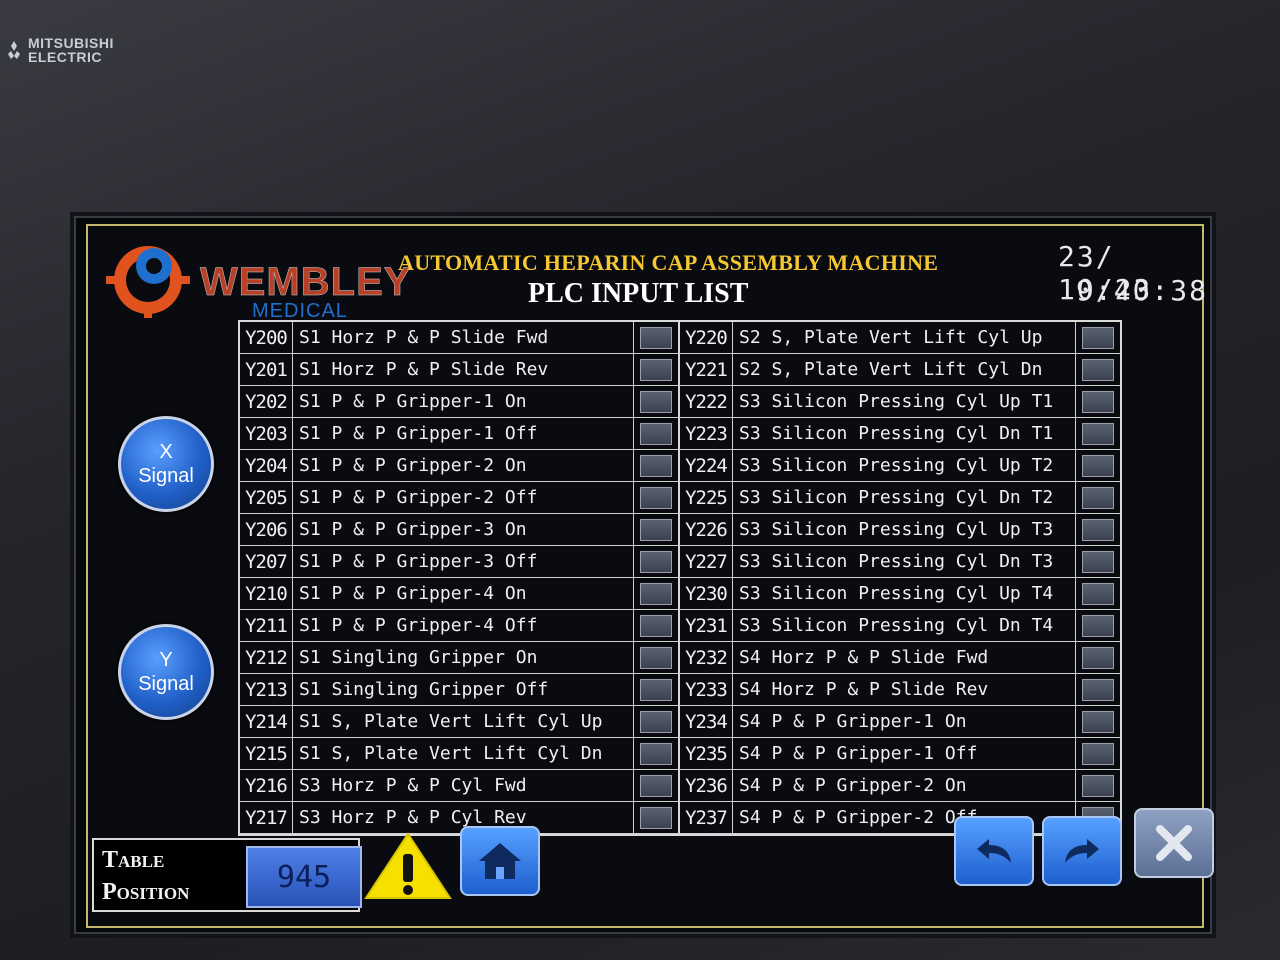 The image size is (1280, 960). I want to click on close-button, so click(1174, 843).